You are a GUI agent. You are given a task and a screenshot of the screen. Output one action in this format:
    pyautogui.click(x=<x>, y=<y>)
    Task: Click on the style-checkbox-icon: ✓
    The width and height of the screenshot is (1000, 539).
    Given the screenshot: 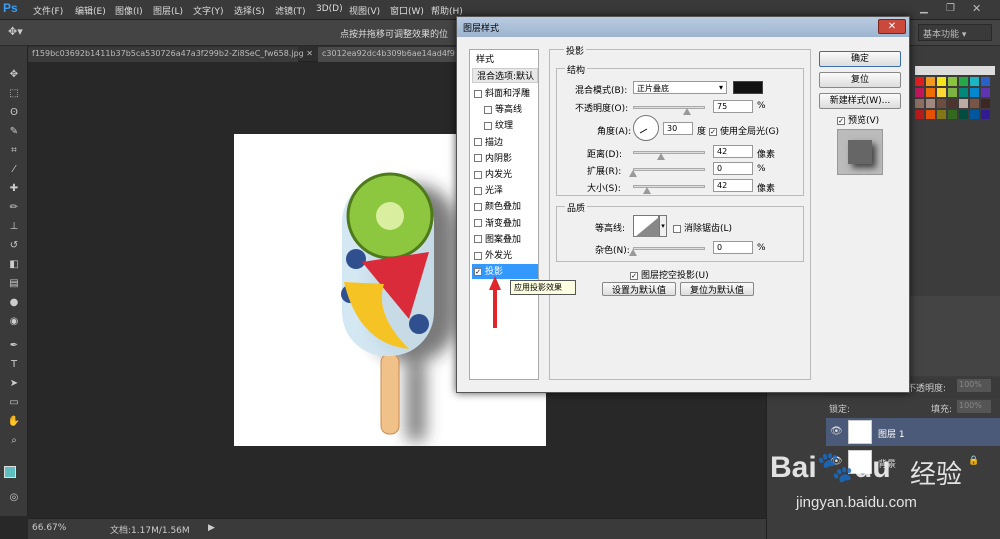 What is the action you would take?
    pyautogui.click(x=478, y=271)
    